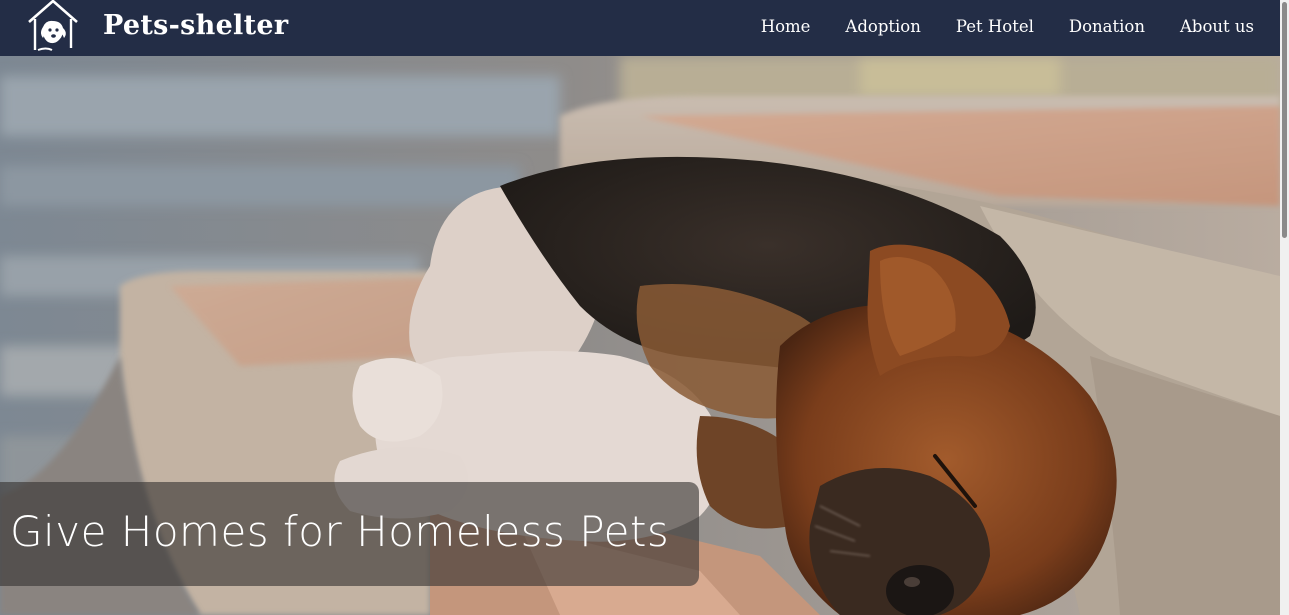 The height and width of the screenshot is (615, 1289). What do you see at coordinates (882, 26) in the screenshot?
I see `nav-adoption: Adoption` at bounding box center [882, 26].